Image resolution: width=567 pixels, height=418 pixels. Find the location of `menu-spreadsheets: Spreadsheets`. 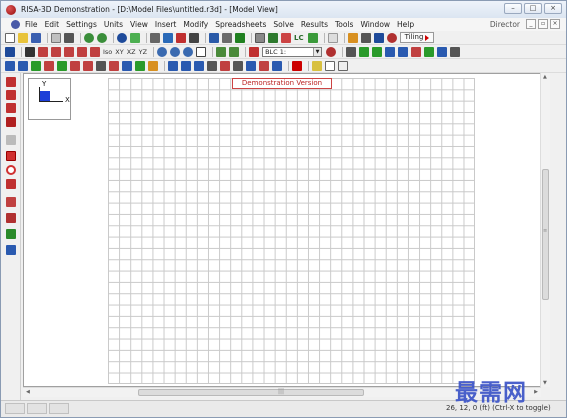

menu-spreadsheets: Spreadsheets is located at coordinates (240, 24).